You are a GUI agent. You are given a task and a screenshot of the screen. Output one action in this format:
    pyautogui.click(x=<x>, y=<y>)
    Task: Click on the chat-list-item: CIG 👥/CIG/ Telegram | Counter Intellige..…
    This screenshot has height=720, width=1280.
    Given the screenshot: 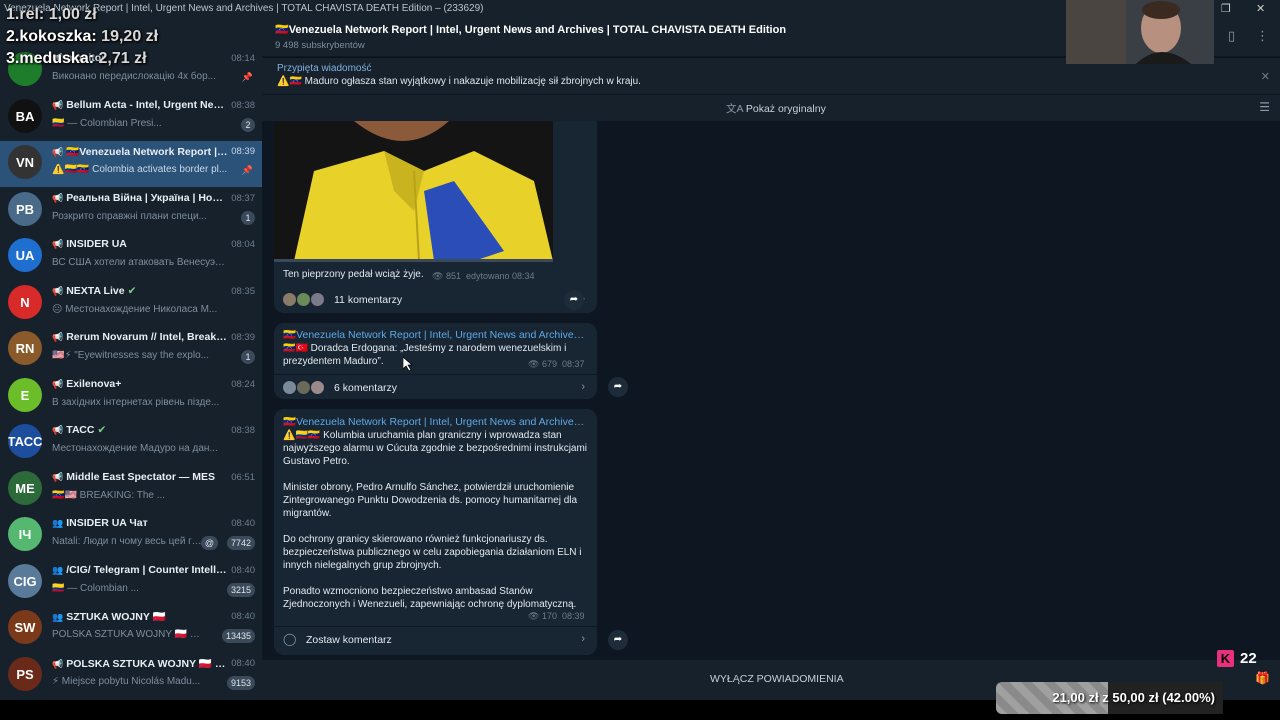 What is the action you would take?
    pyautogui.click(x=131, y=583)
    